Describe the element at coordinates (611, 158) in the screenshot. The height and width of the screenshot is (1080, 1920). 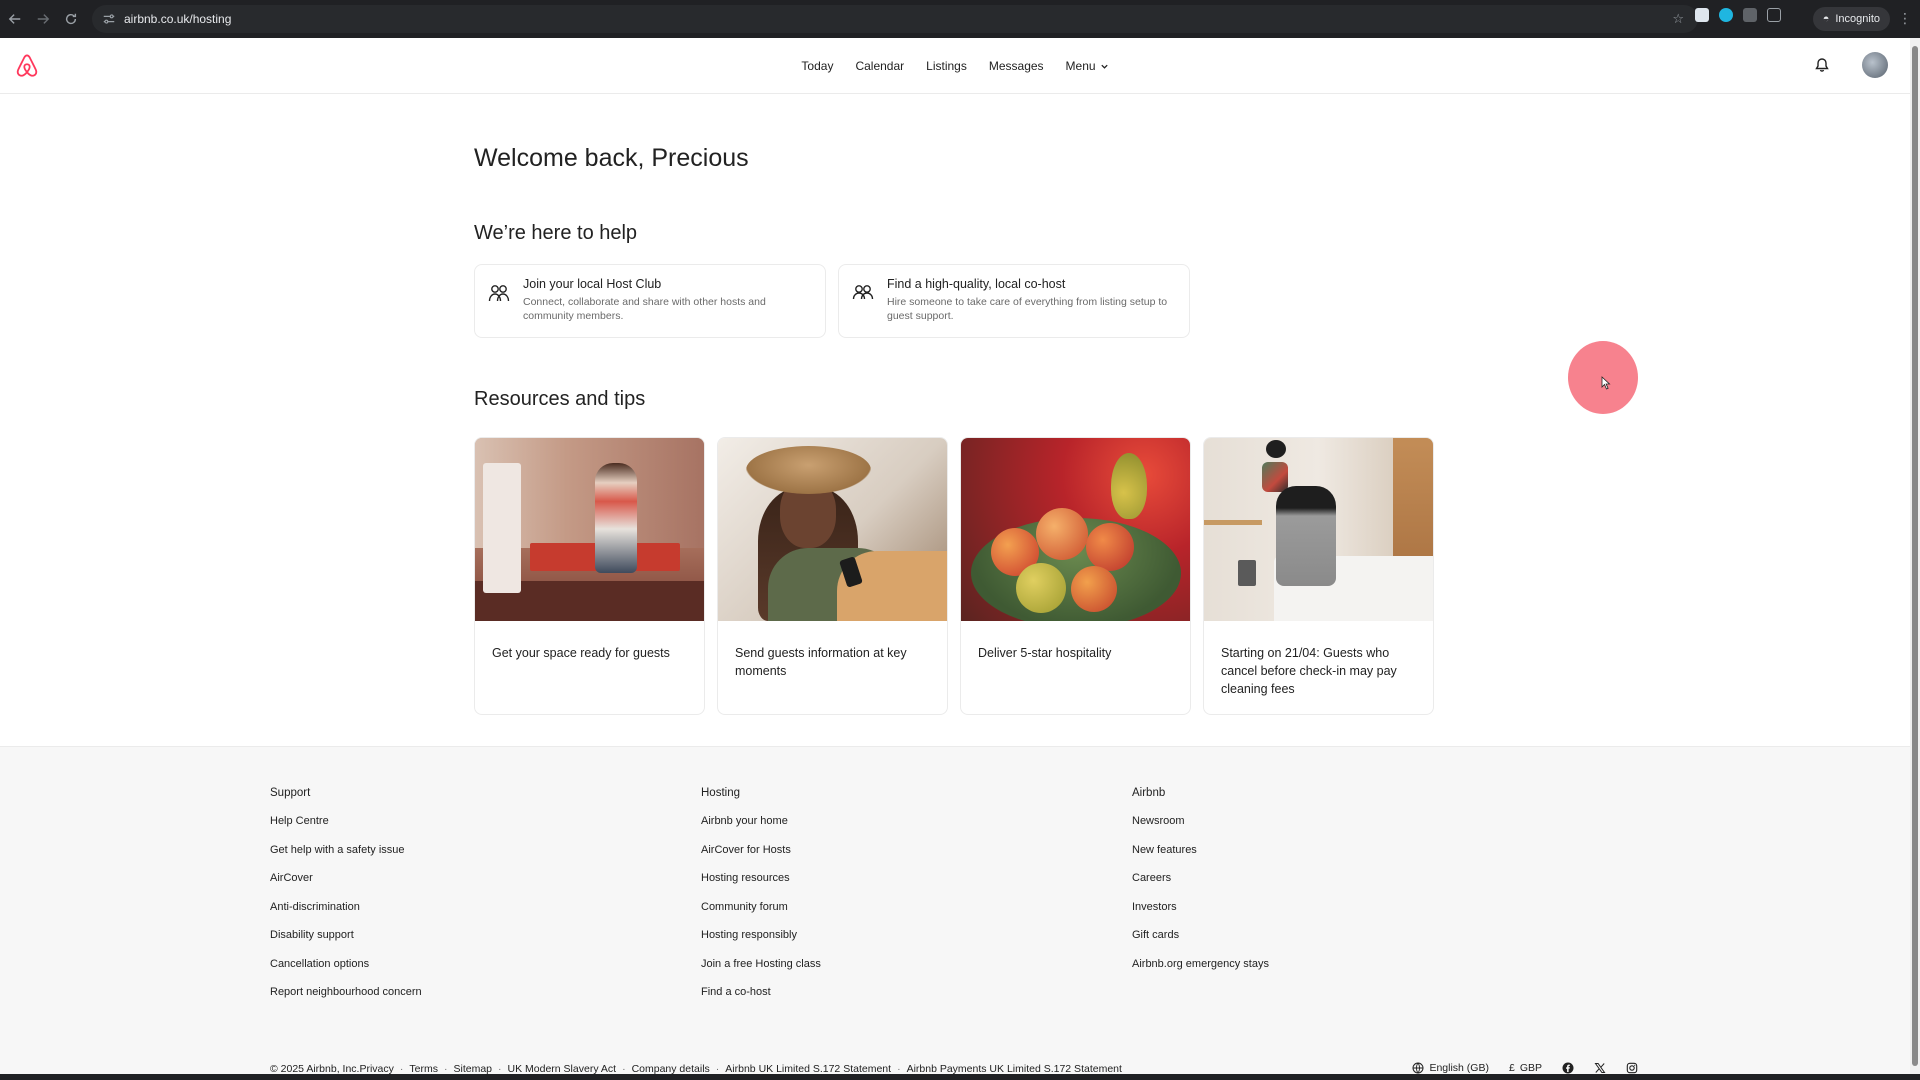
I see `page-title: Welcome back, Precious` at that location.